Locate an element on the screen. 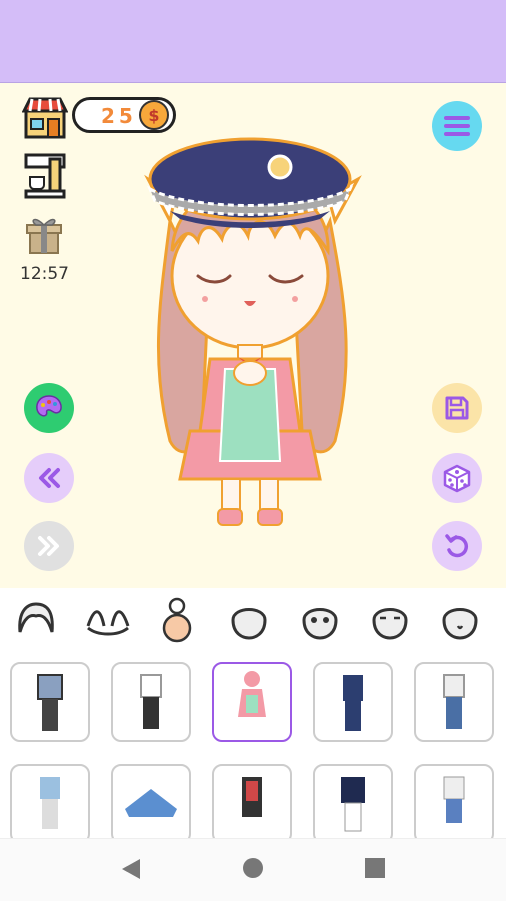 The height and width of the screenshot is (901, 506). save-icon is located at coordinates (457, 408).